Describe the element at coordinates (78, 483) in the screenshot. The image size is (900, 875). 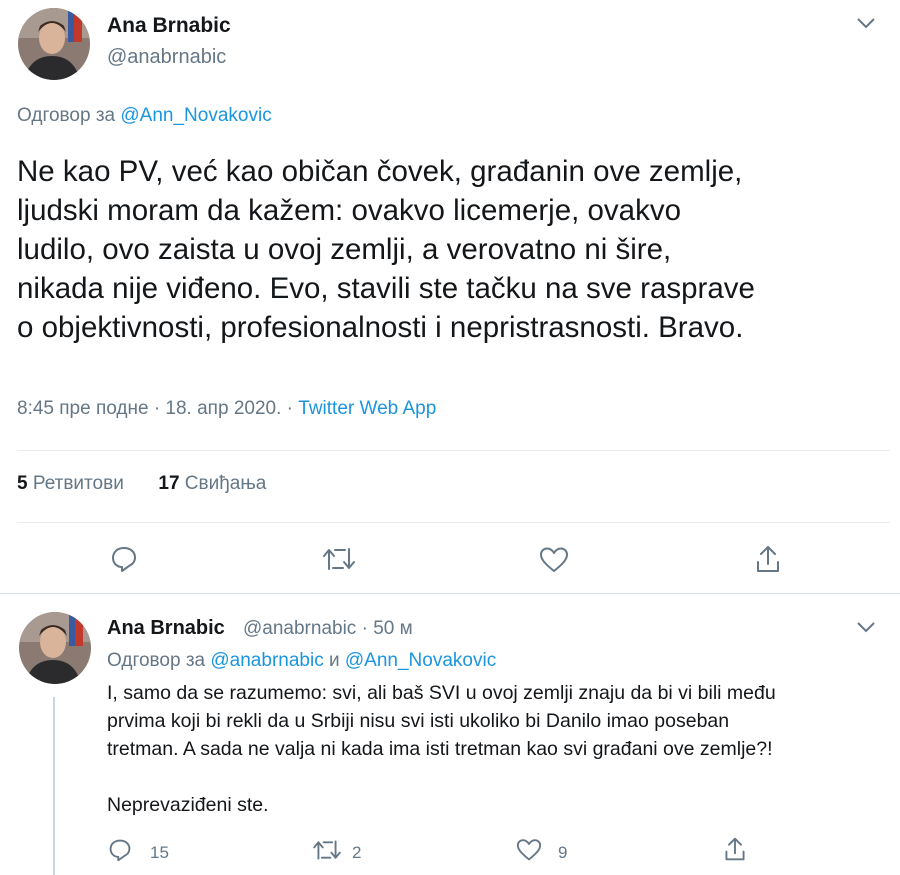
I see `retweets-label: Ретвитови` at that location.